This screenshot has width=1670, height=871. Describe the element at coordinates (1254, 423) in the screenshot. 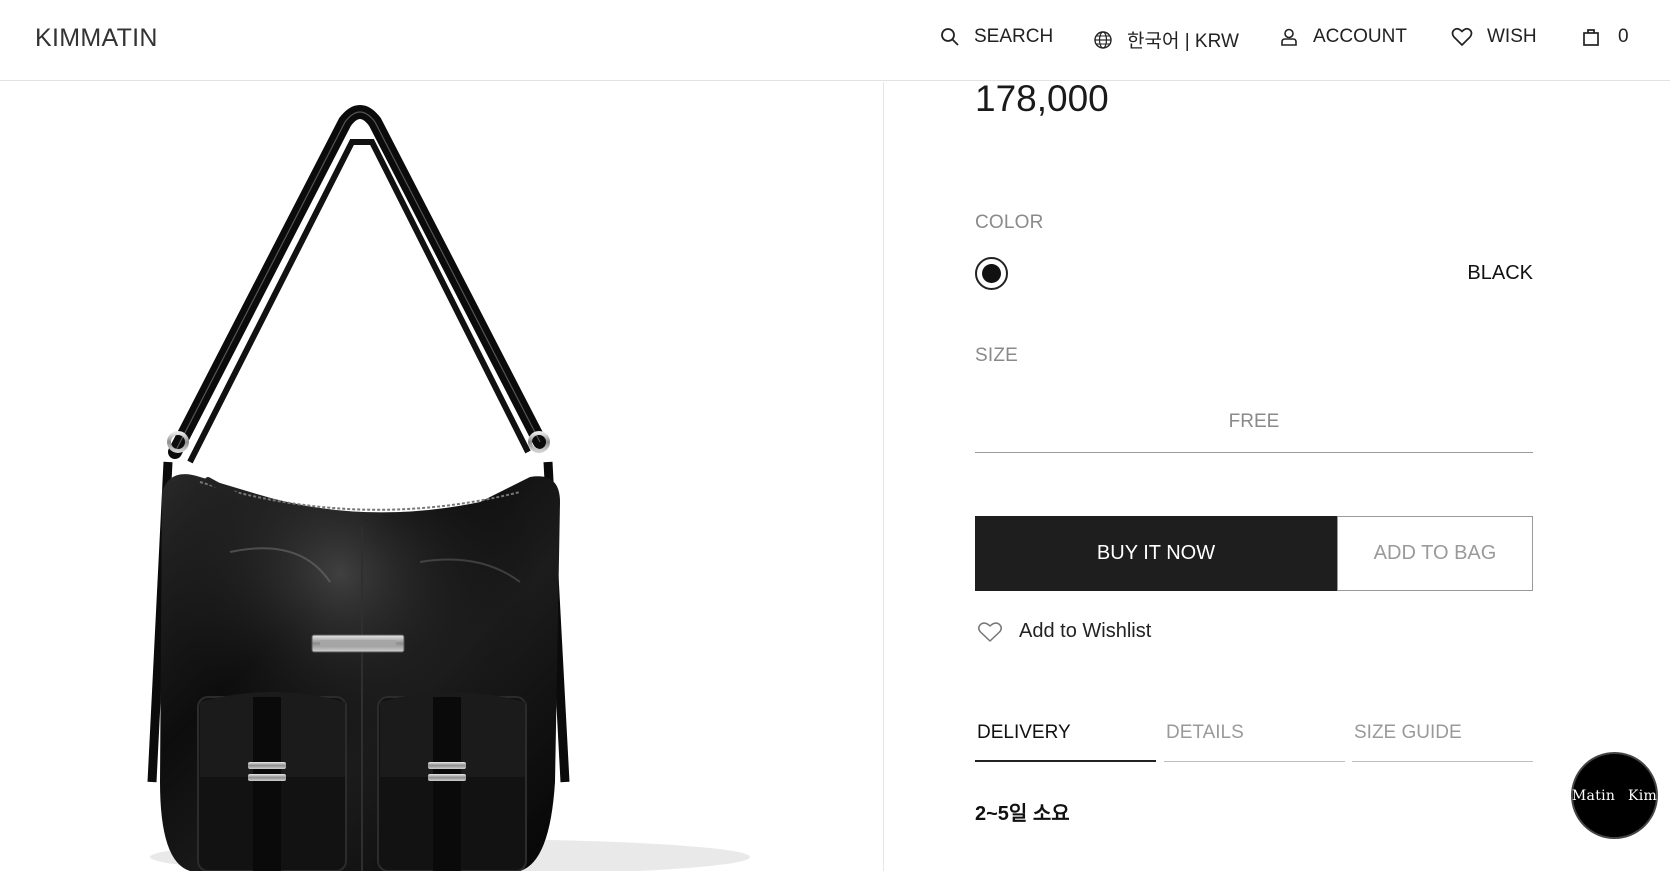

I see `size-option-free: FREE` at that location.